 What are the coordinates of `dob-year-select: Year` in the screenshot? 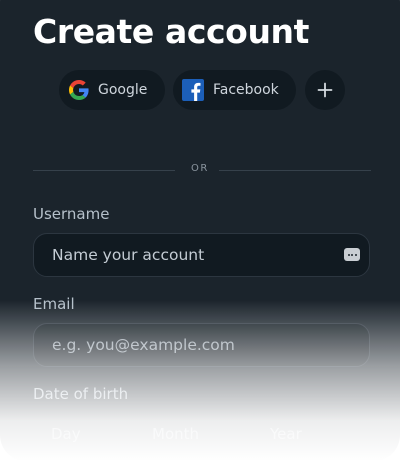 It's located at (286, 434).